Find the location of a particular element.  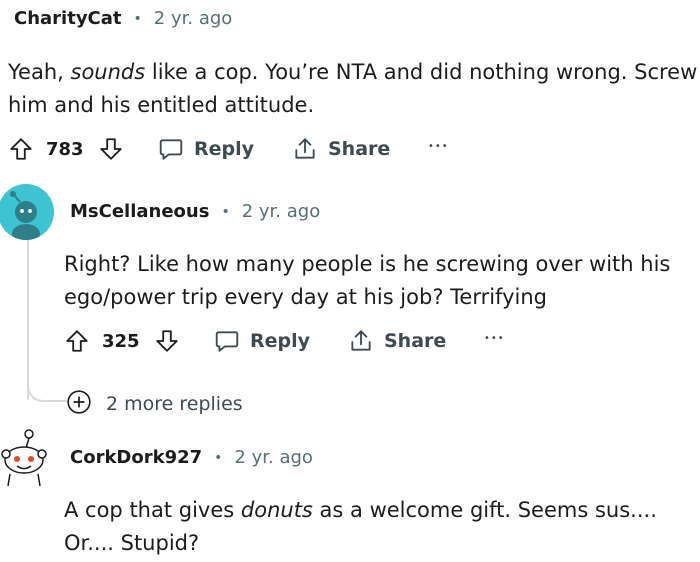

comment-text: A cop that gives is located at coordinates (152, 510).